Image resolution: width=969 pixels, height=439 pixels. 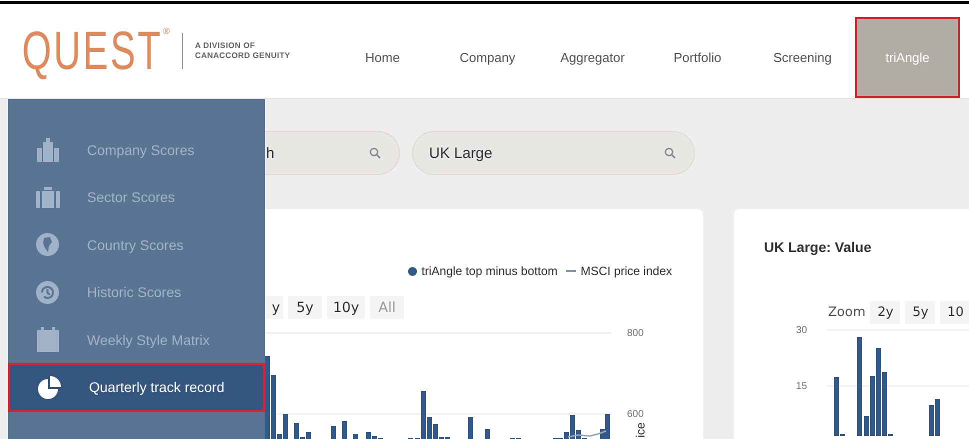 I want to click on price-line, so click(x=587, y=434).